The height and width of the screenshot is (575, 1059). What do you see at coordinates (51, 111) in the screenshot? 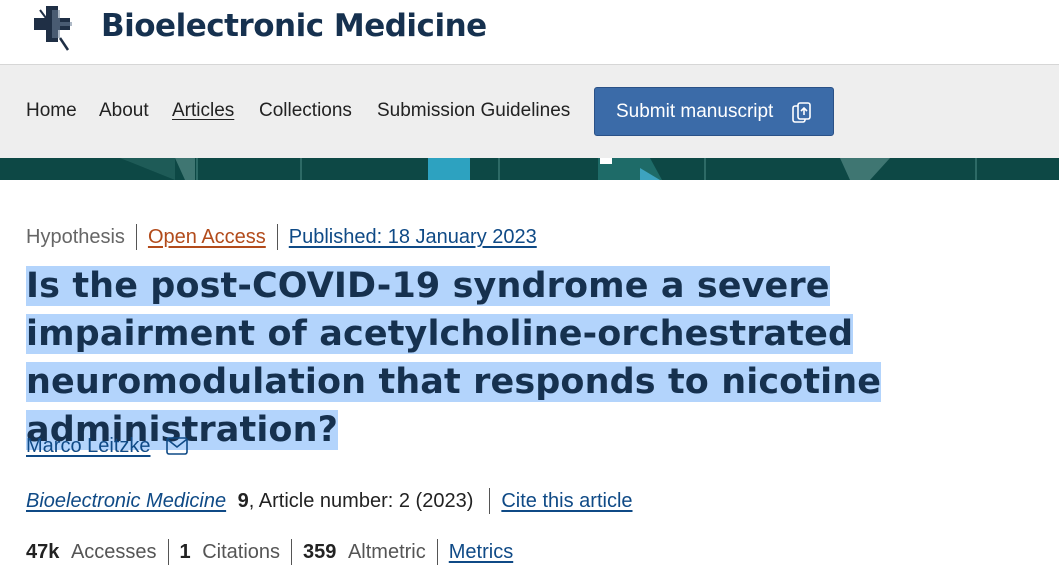
I see `nav-item-home: Home` at bounding box center [51, 111].